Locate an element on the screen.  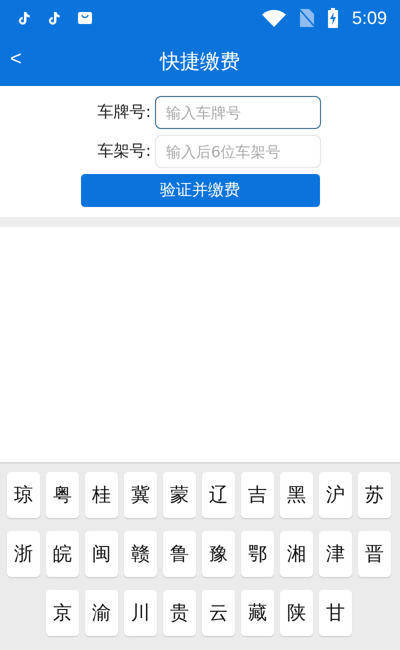
keyboard-key: 鄂 is located at coordinates (257, 554).